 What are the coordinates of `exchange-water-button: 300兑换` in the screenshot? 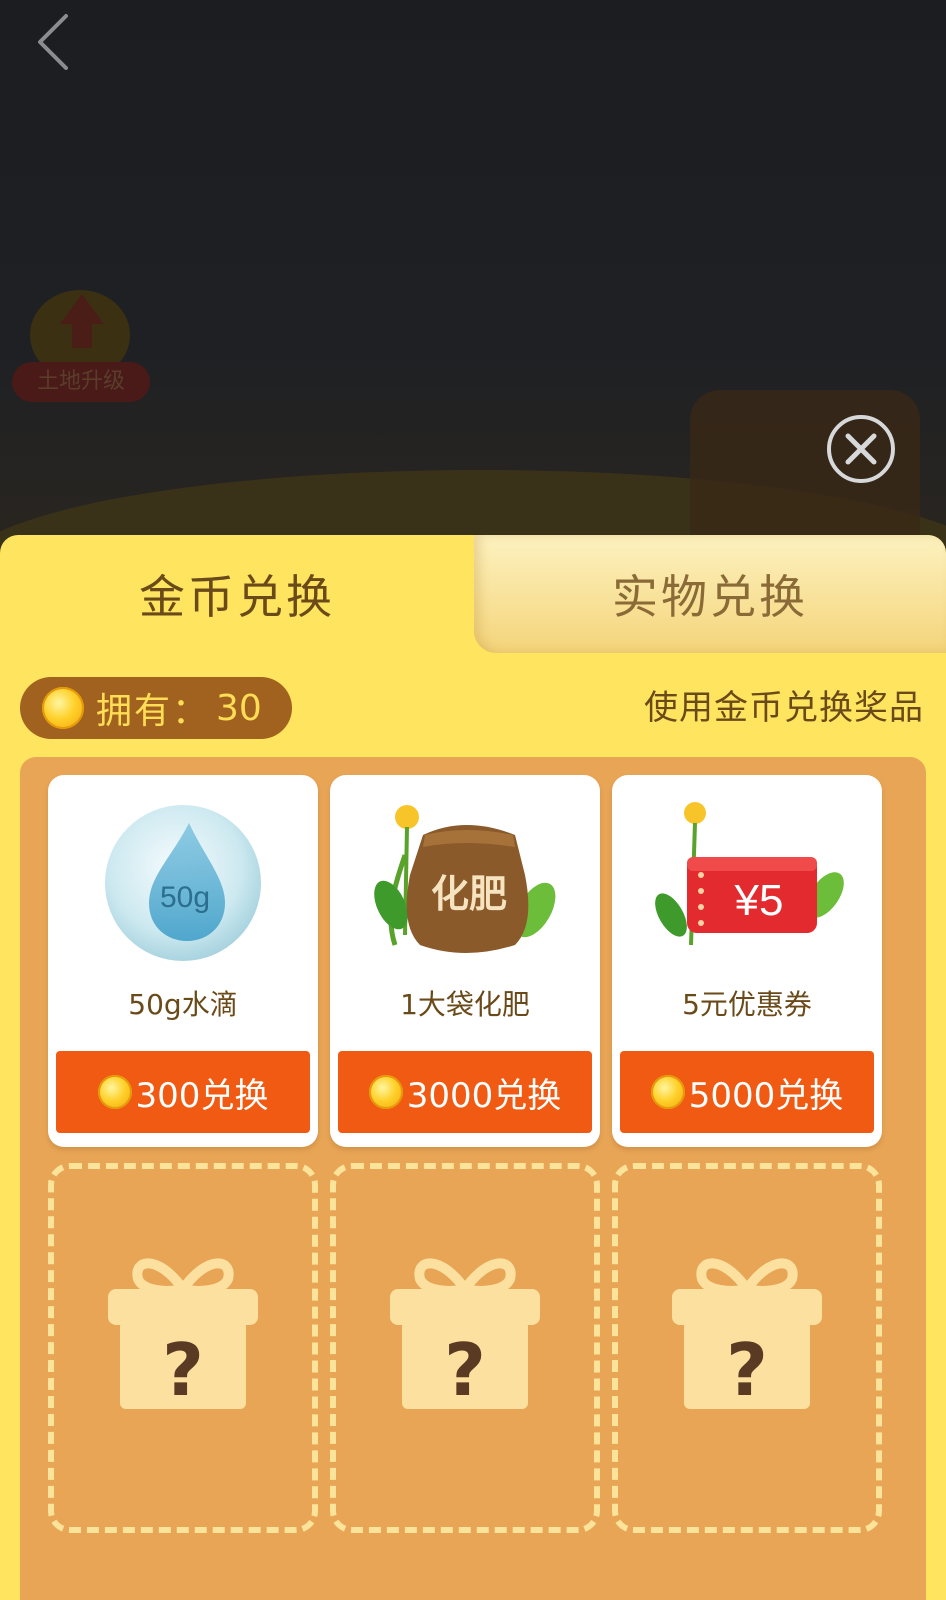 It's located at (183, 1092).